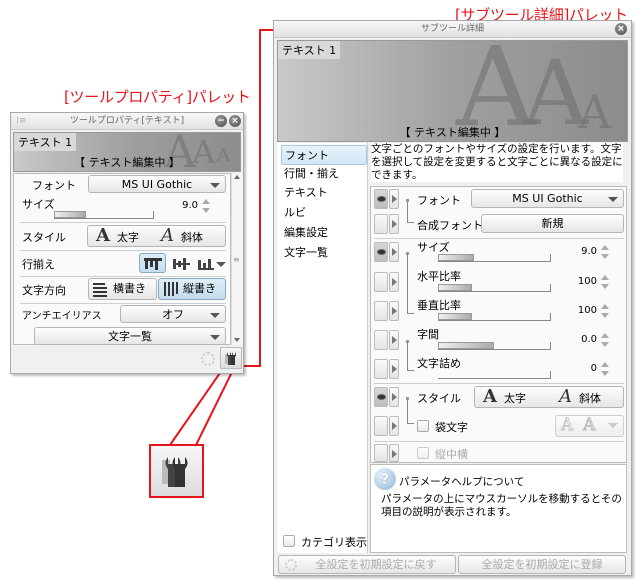 This screenshot has width=642, height=587. I want to click on vscale-spinner, so click(605, 311).